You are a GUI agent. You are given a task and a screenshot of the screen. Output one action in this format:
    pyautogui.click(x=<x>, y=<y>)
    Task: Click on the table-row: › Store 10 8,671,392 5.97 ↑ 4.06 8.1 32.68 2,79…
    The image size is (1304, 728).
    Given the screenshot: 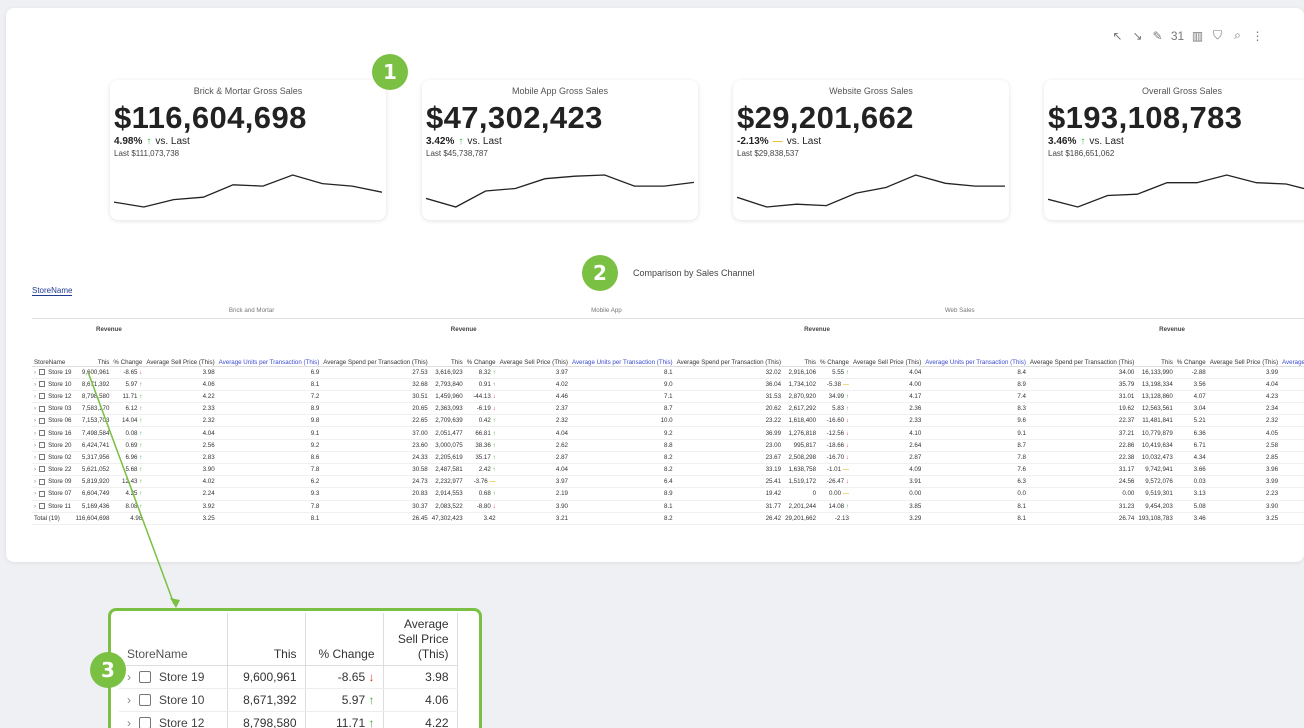 What is the action you would take?
    pyautogui.click(x=668, y=384)
    